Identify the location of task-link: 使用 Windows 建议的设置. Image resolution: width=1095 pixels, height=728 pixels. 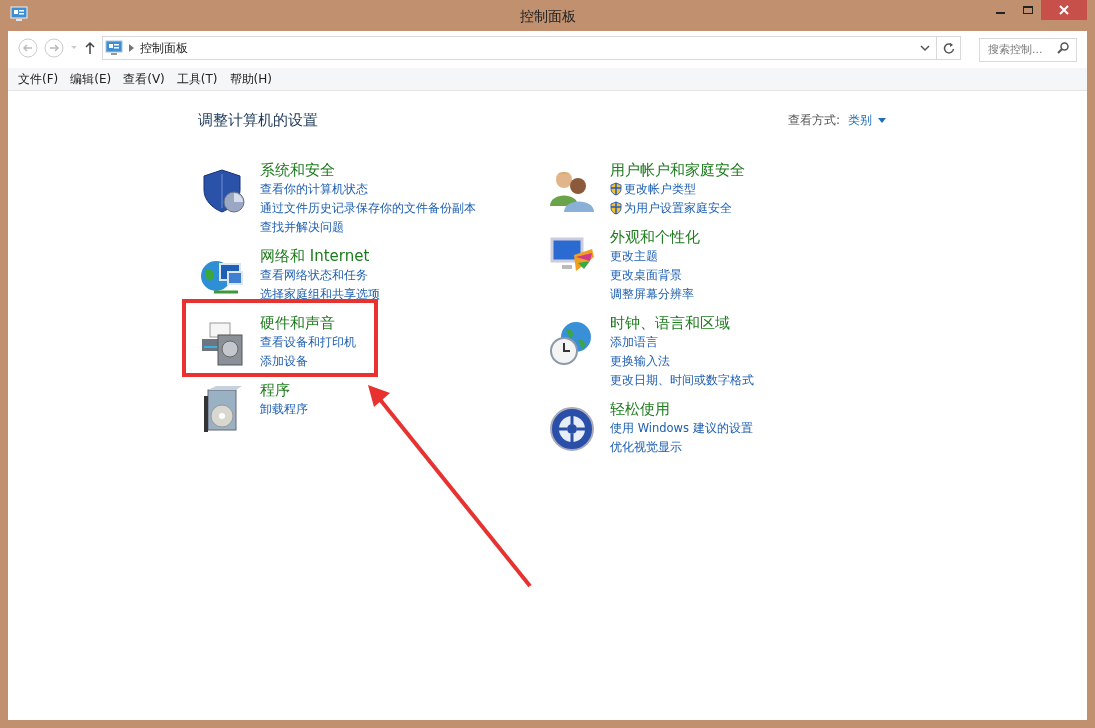
(681, 428).